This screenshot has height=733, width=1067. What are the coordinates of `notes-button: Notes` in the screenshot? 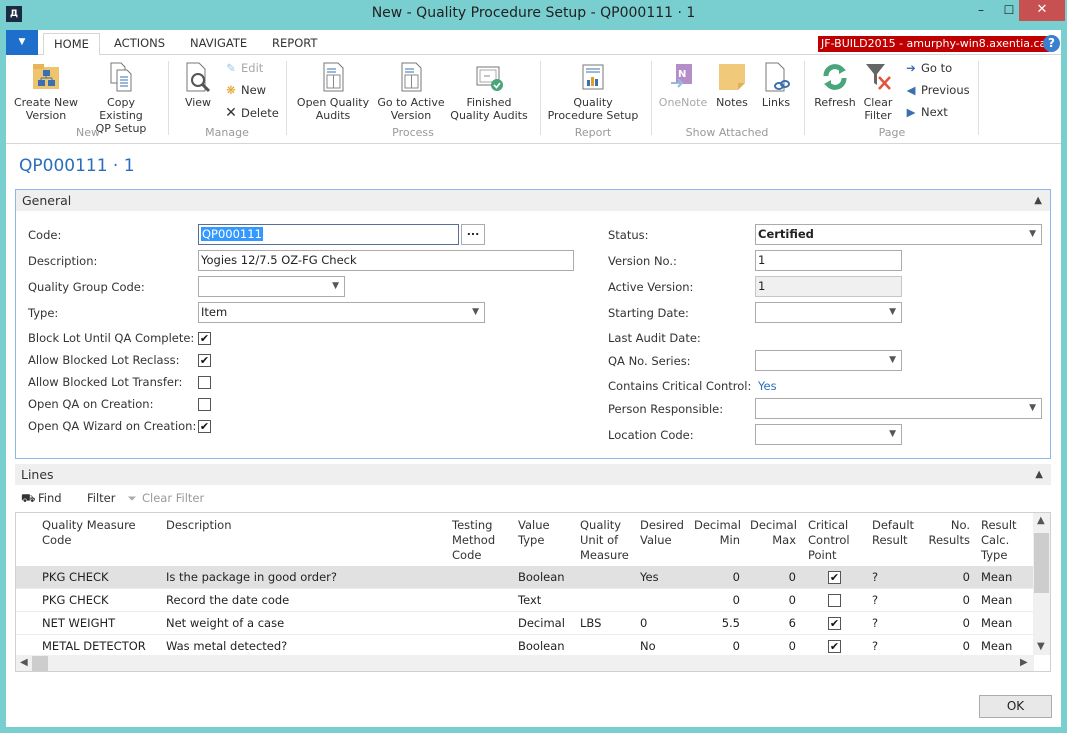 It's located at (732, 85).